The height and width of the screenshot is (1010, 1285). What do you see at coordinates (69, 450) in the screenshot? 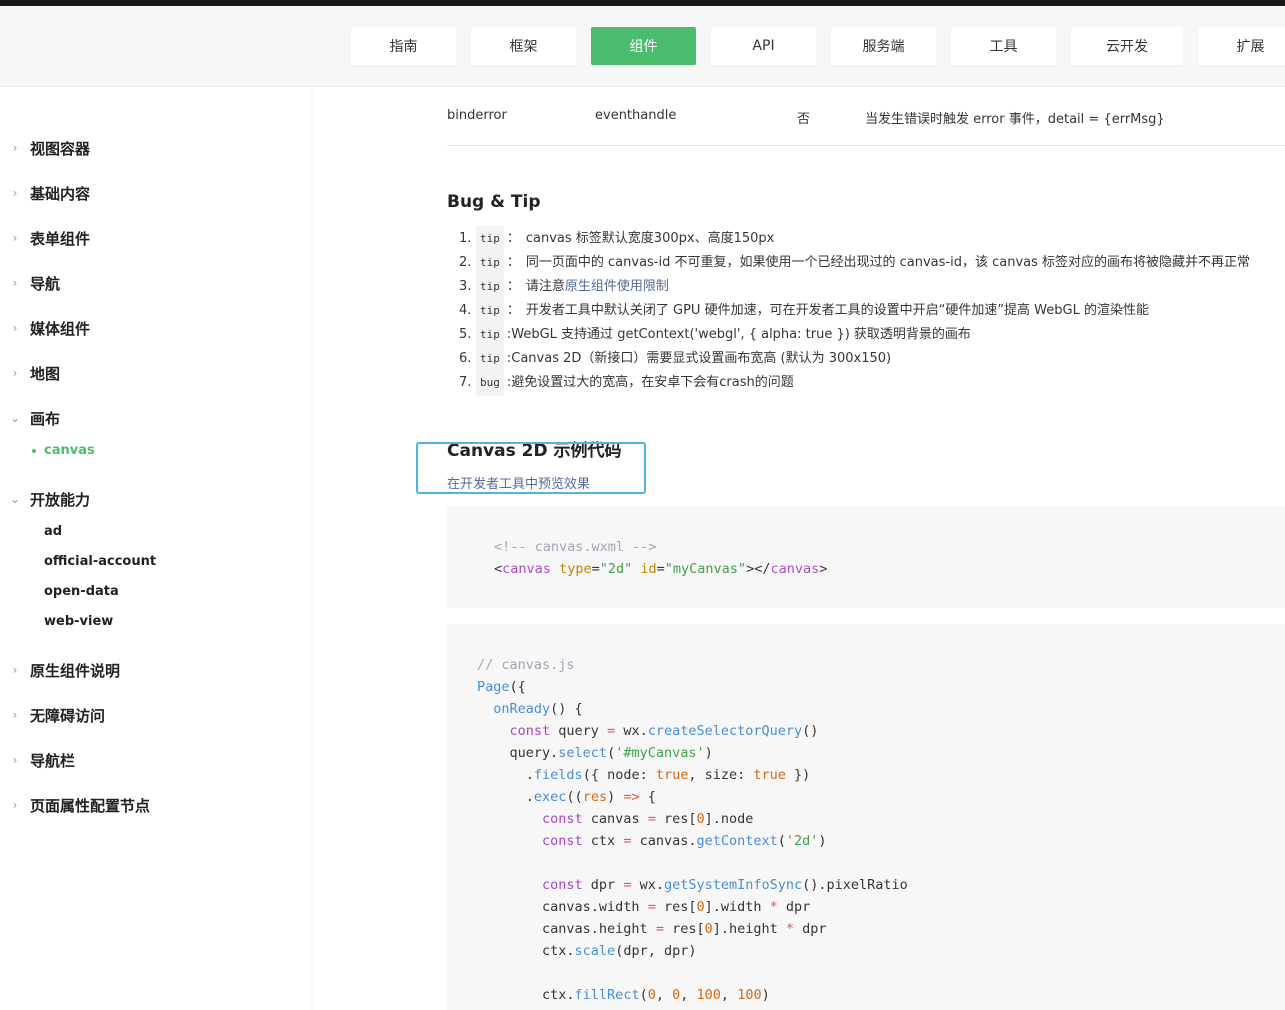
I see `sidebar-subitem-label: canvas` at bounding box center [69, 450].